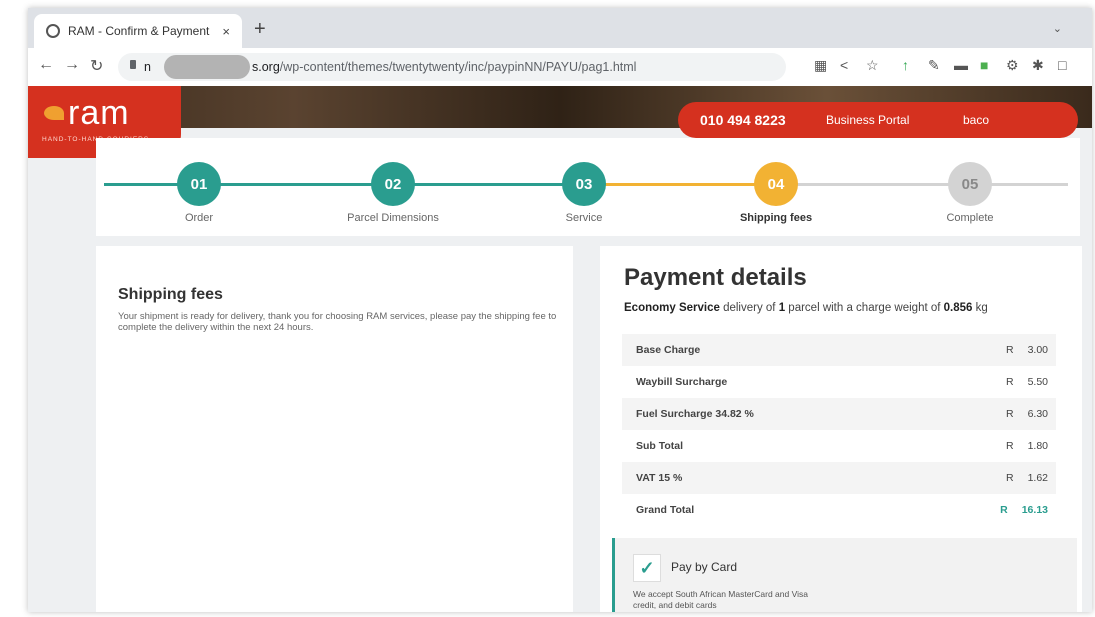 The image size is (1095, 617). What do you see at coordinates (680, 184) in the screenshot?
I see `stepper-line-active` at bounding box center [680, 184].